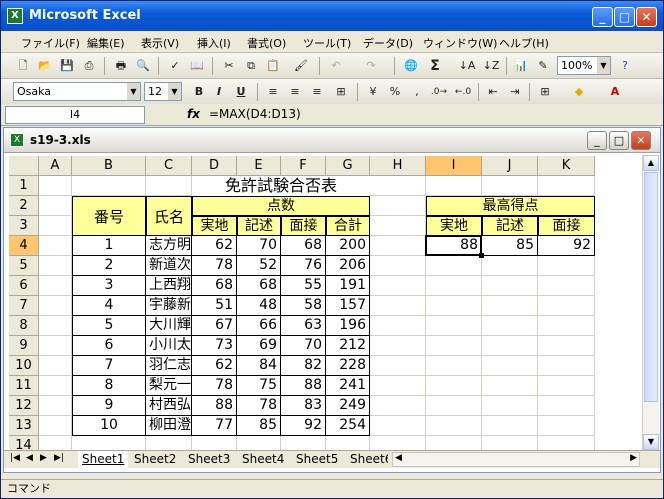 This screenshot has width=664, height=499. Describe the element at coordinates (109, 406) in the screenshot. I see `record-number: 9` at that location.